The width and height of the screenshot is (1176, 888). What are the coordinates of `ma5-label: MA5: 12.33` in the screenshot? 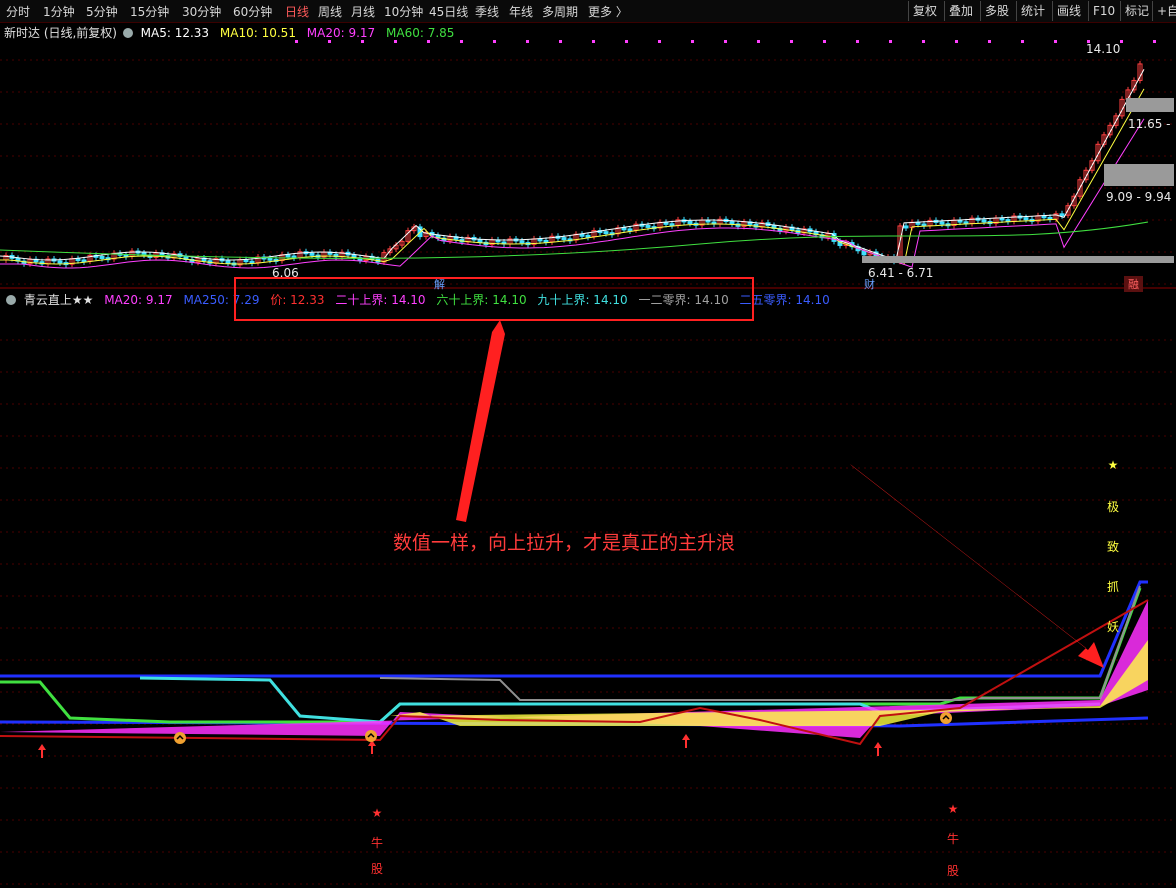 It's located at (175, 33).